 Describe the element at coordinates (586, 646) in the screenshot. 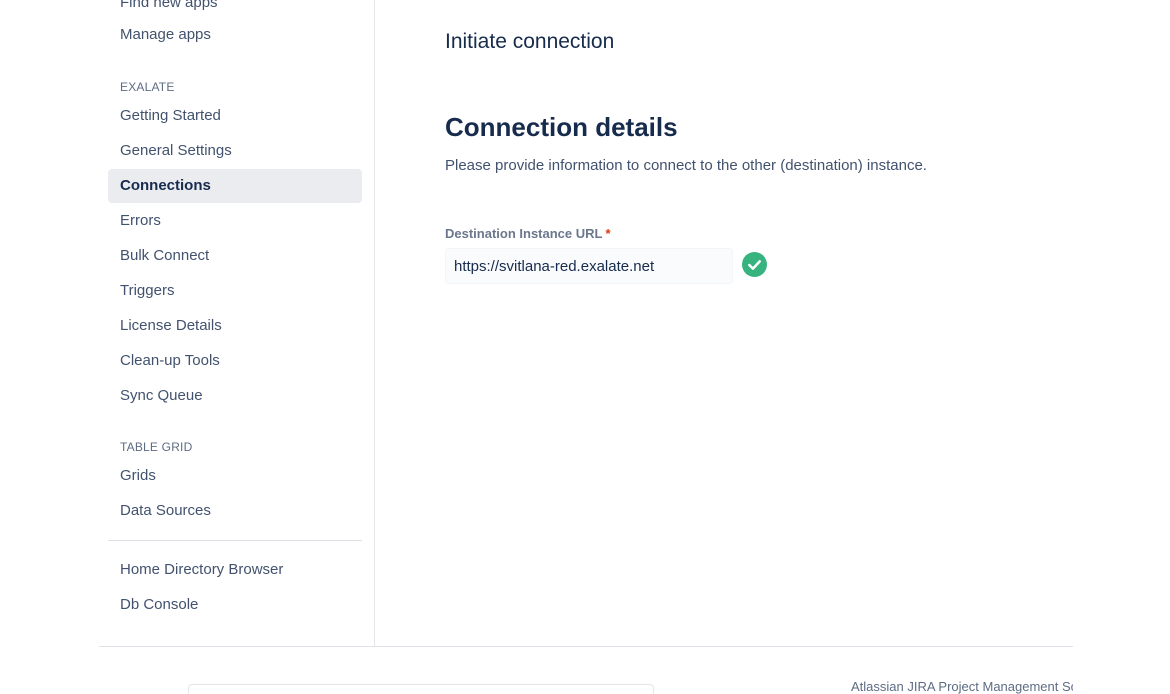

I see `footer-divider` at that location.